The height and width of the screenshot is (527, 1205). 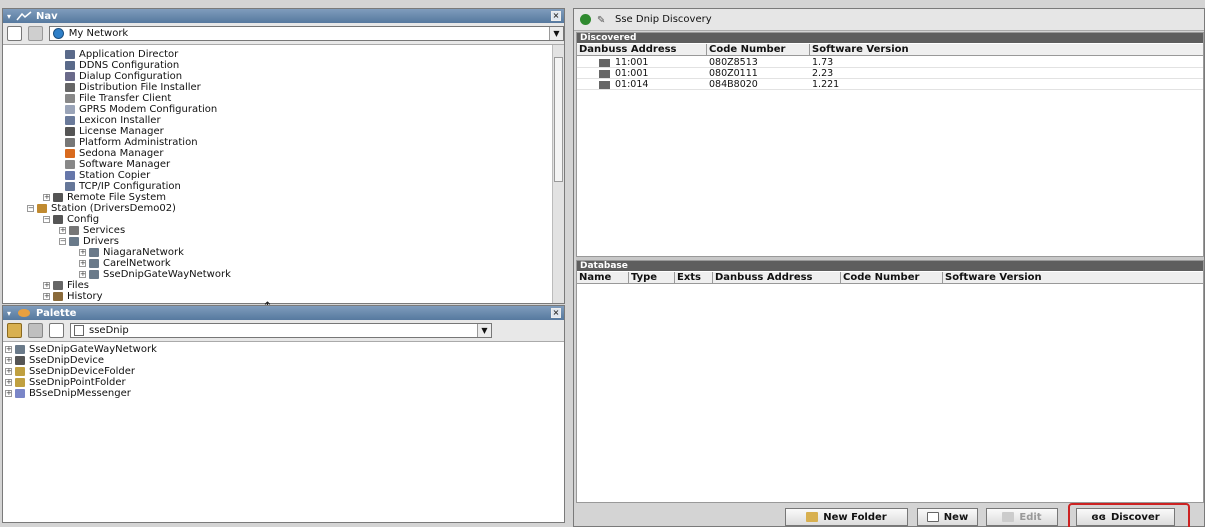 What do you see at coordinates (604, 62) in the screenshot?
I see `device-icon` at bounding box center [604, 62].